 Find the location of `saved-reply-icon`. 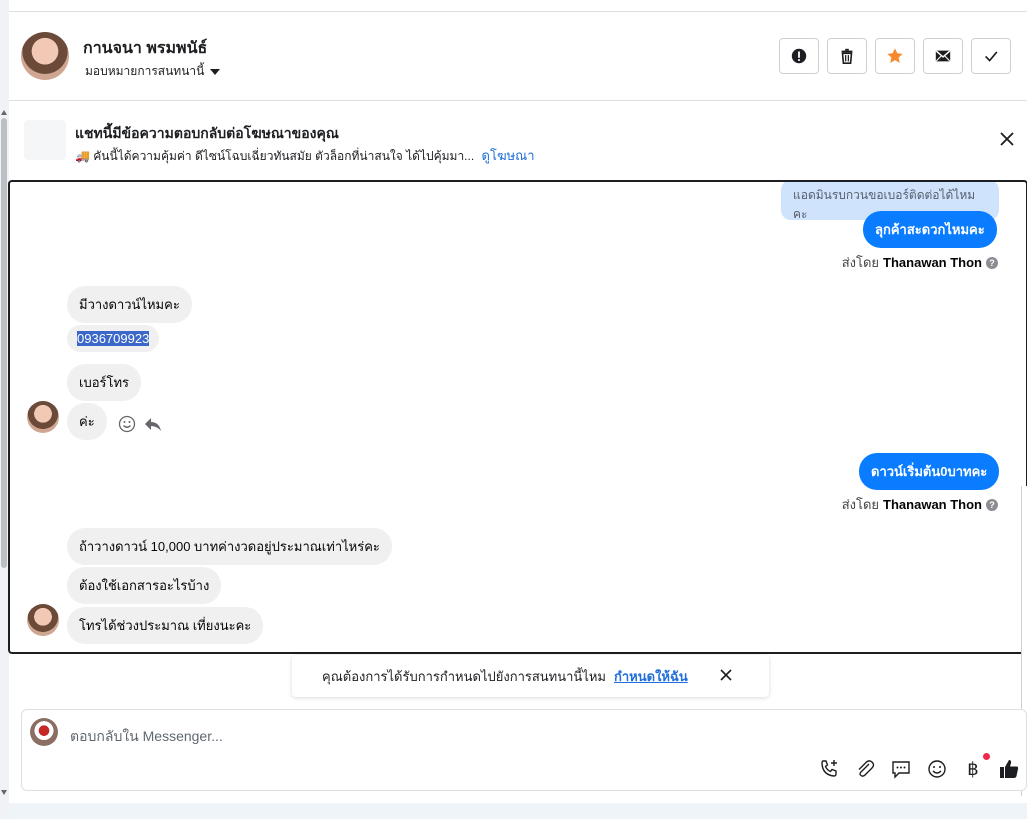

saved-reply-icon is located at coordinates (901, 769).